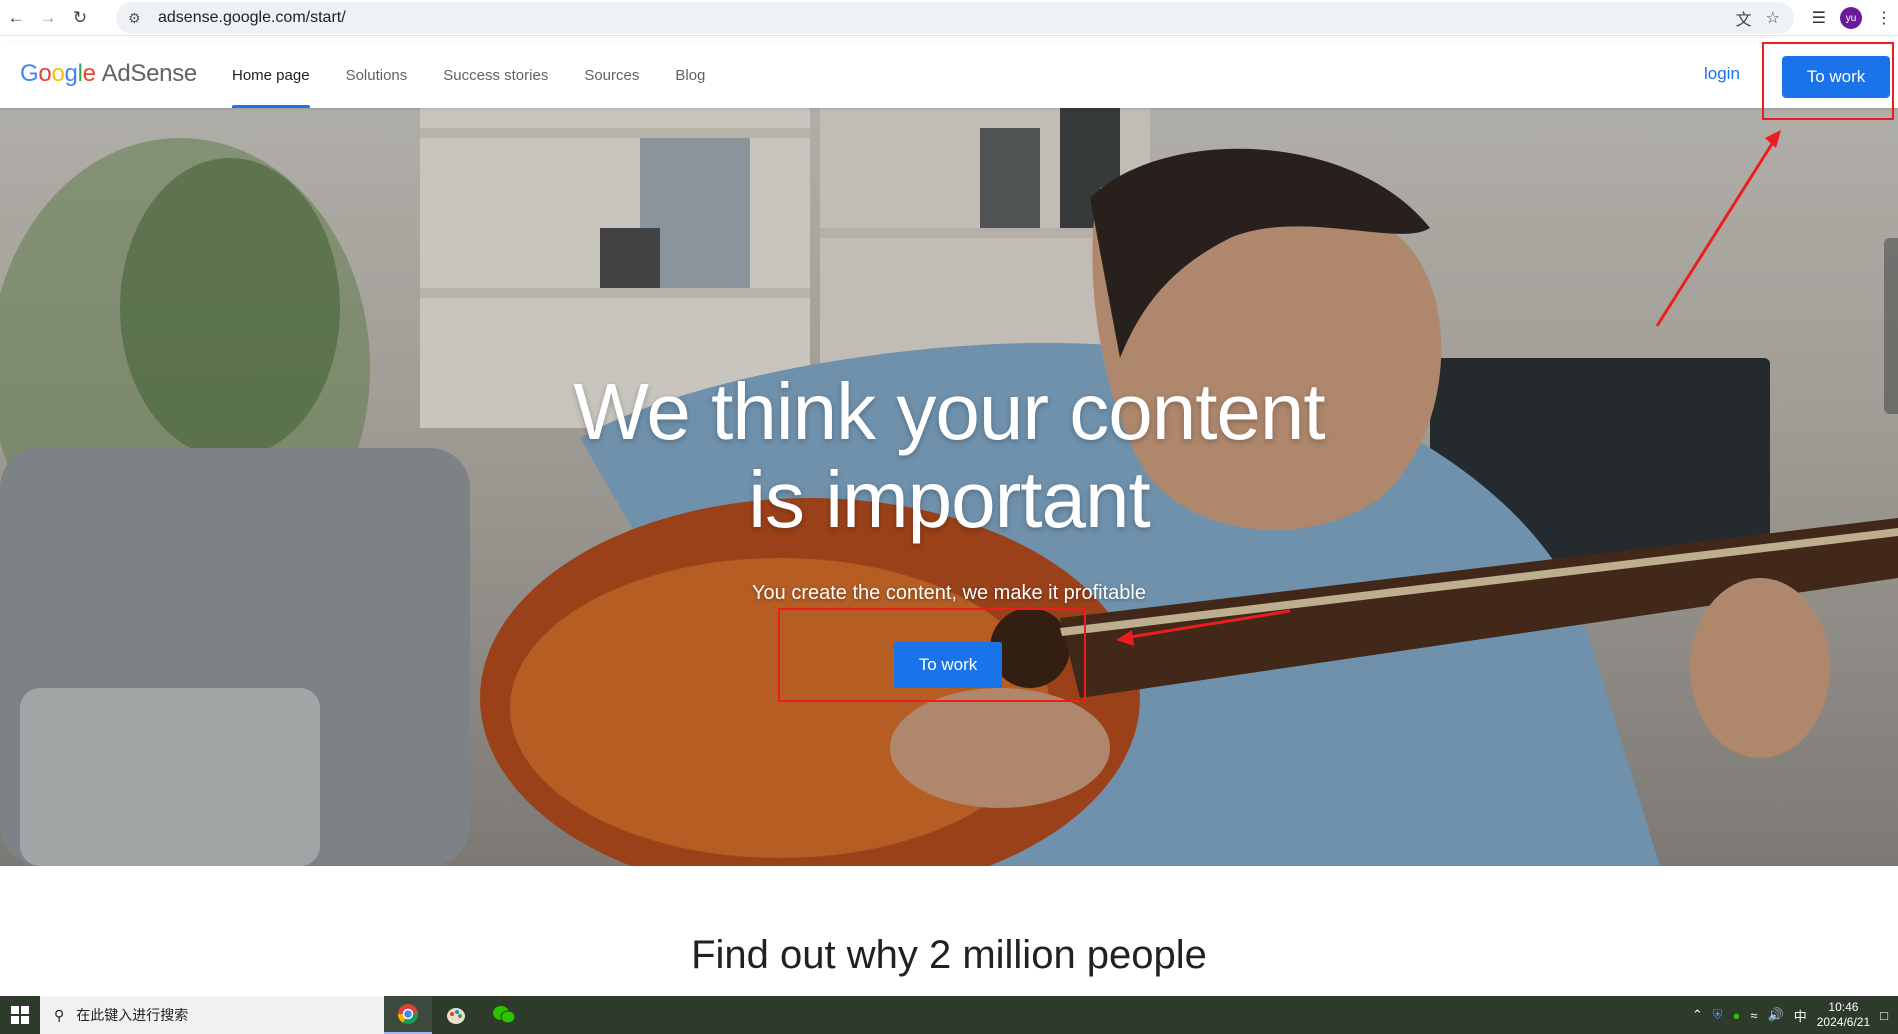  What do you see at coordinates (1884, 1015) in the screenshot?
I see `notification-icon: □` at bounding box center [1884, 1015].